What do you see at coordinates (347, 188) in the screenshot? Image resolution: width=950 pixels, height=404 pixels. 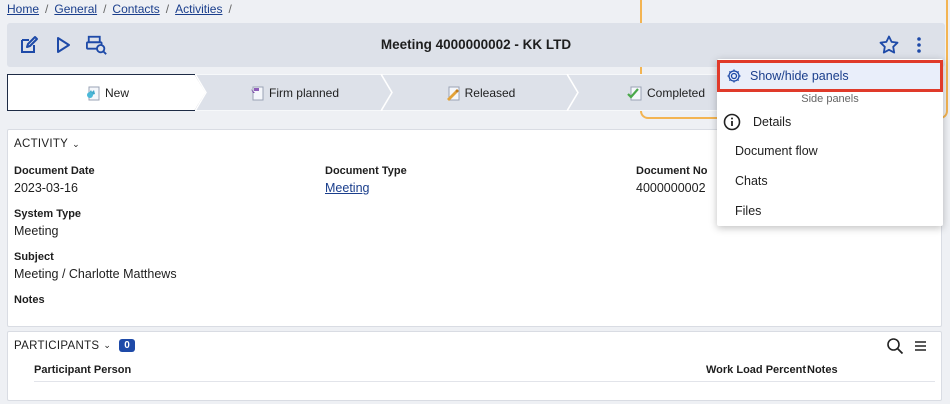 I see `document-type-link: Meeting` at bounding box center [347, 188].